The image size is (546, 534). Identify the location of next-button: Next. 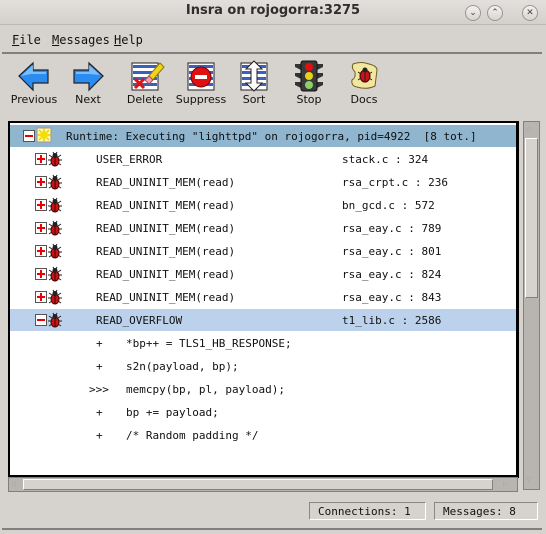
(88, 86).